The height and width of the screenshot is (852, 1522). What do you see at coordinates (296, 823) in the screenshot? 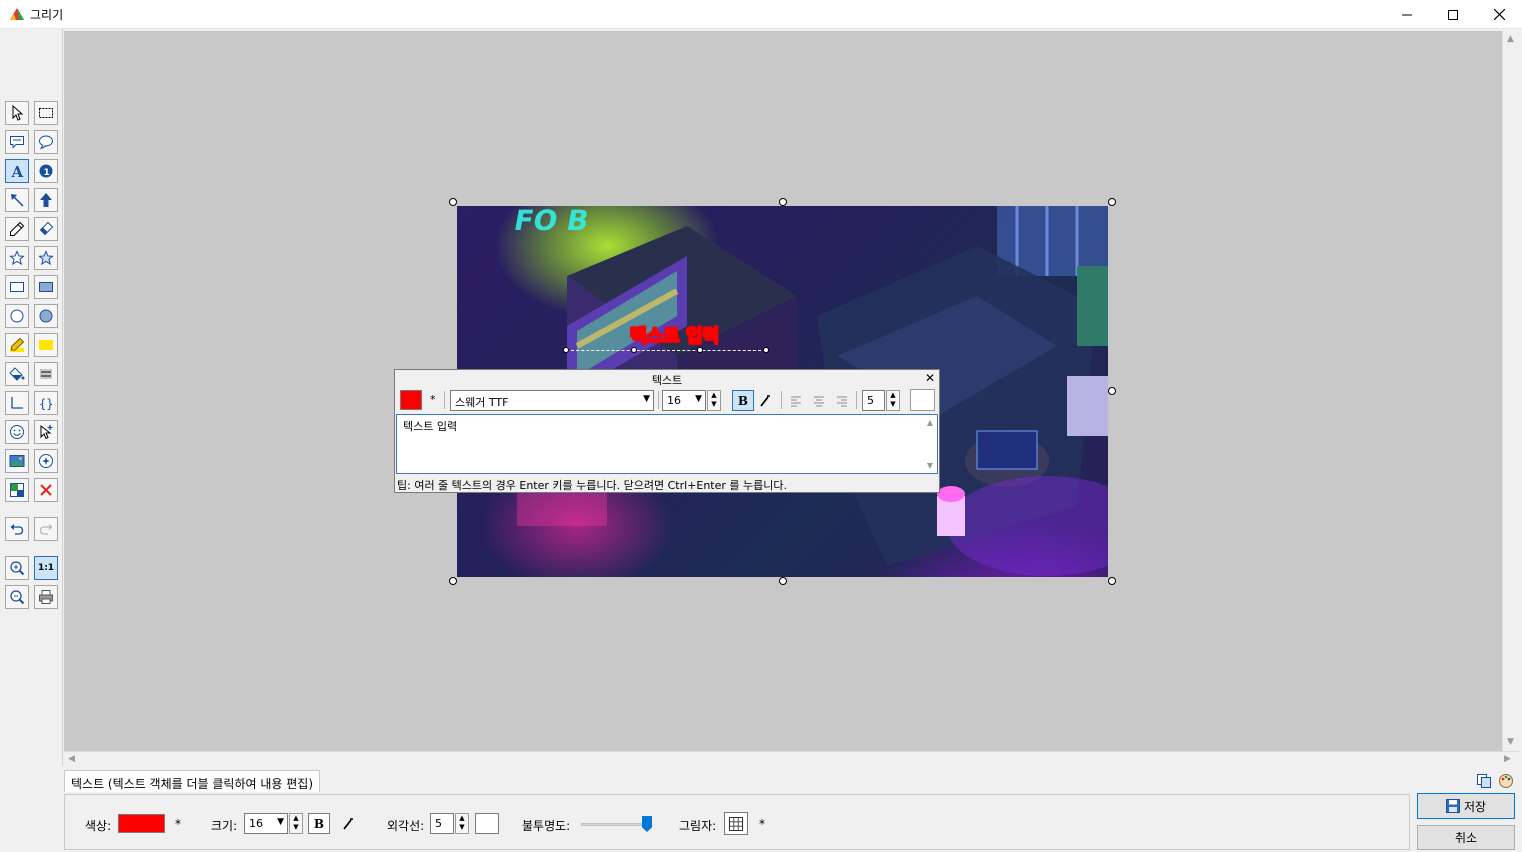
I see `size-spinner: ▲ ▼` at bounding box center [296, 823].